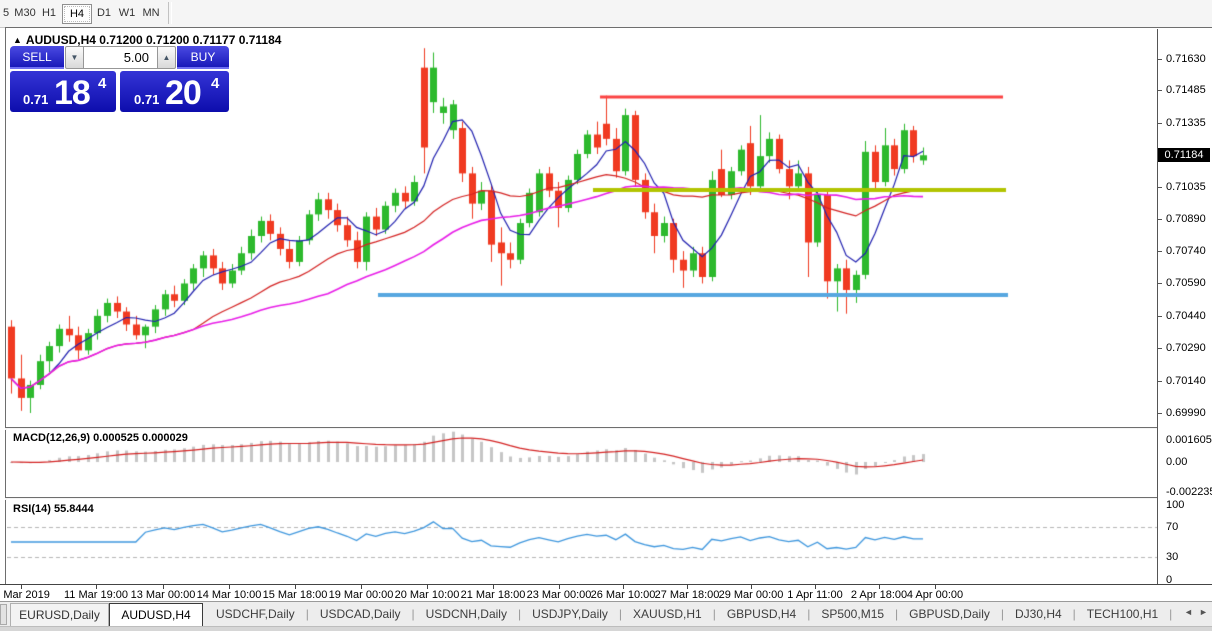  I want to click on time-axis-label: 1 Apr 11:00, so click(815, 595).